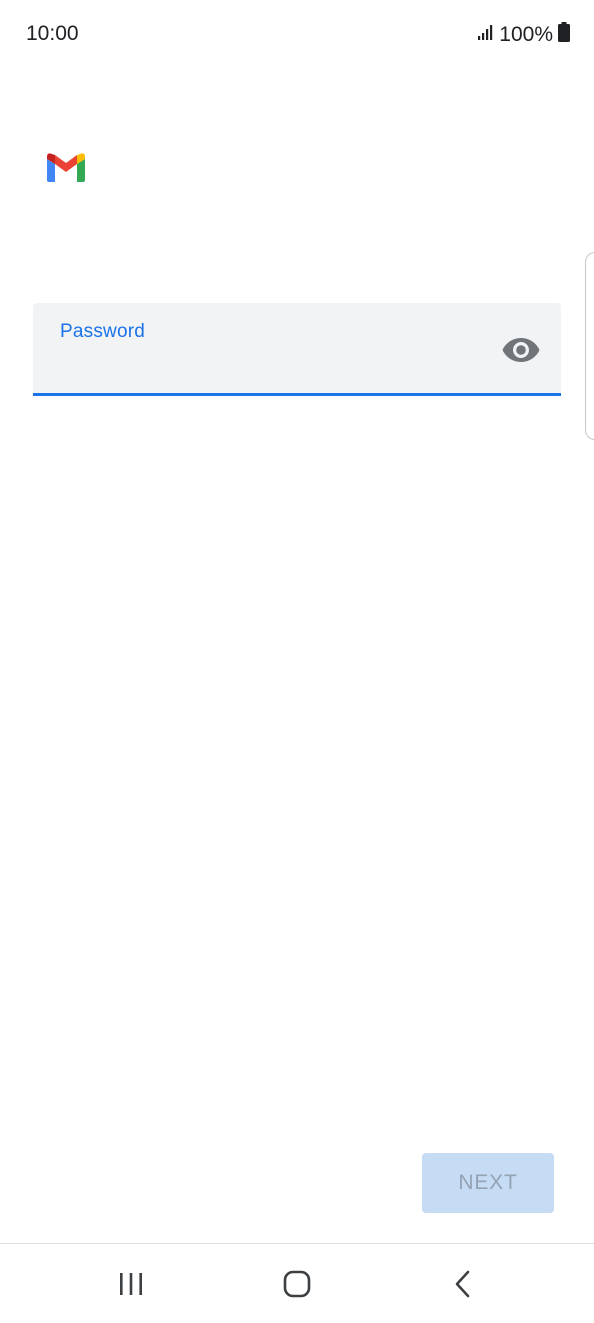 The image size is (594, 1323). Describe the element at coordinates (521, 350) in the screenshot. I see `eye-icon` at that location.